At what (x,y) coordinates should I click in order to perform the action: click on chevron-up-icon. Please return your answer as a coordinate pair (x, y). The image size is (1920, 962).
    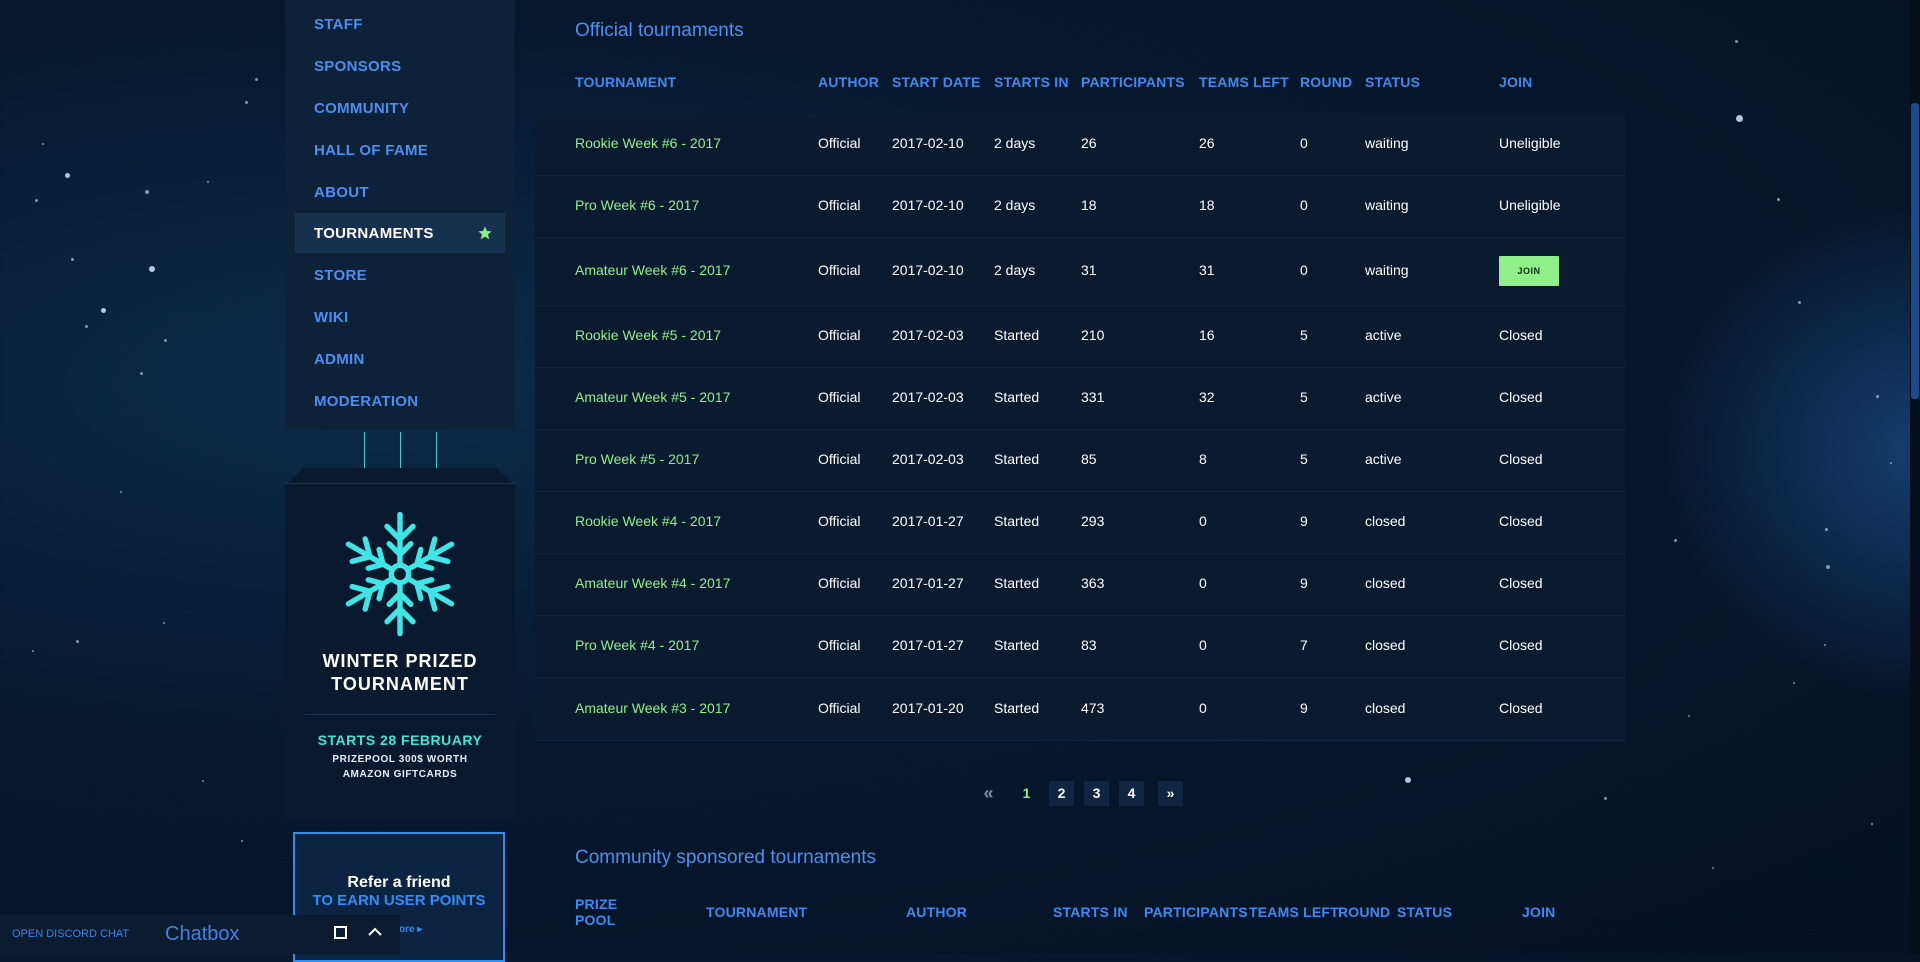
    Looking at the image, I should click on (375, 932).